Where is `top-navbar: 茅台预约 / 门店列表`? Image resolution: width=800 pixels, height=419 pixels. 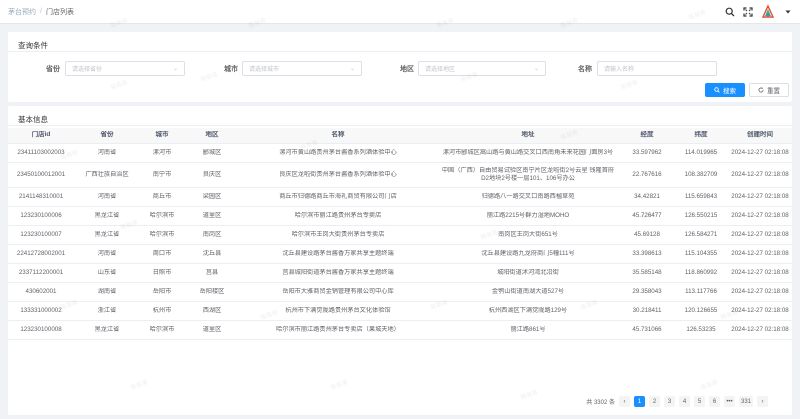 top-navbar: 茅台预约 / 门店列表 is located at coordinates (400, 12).